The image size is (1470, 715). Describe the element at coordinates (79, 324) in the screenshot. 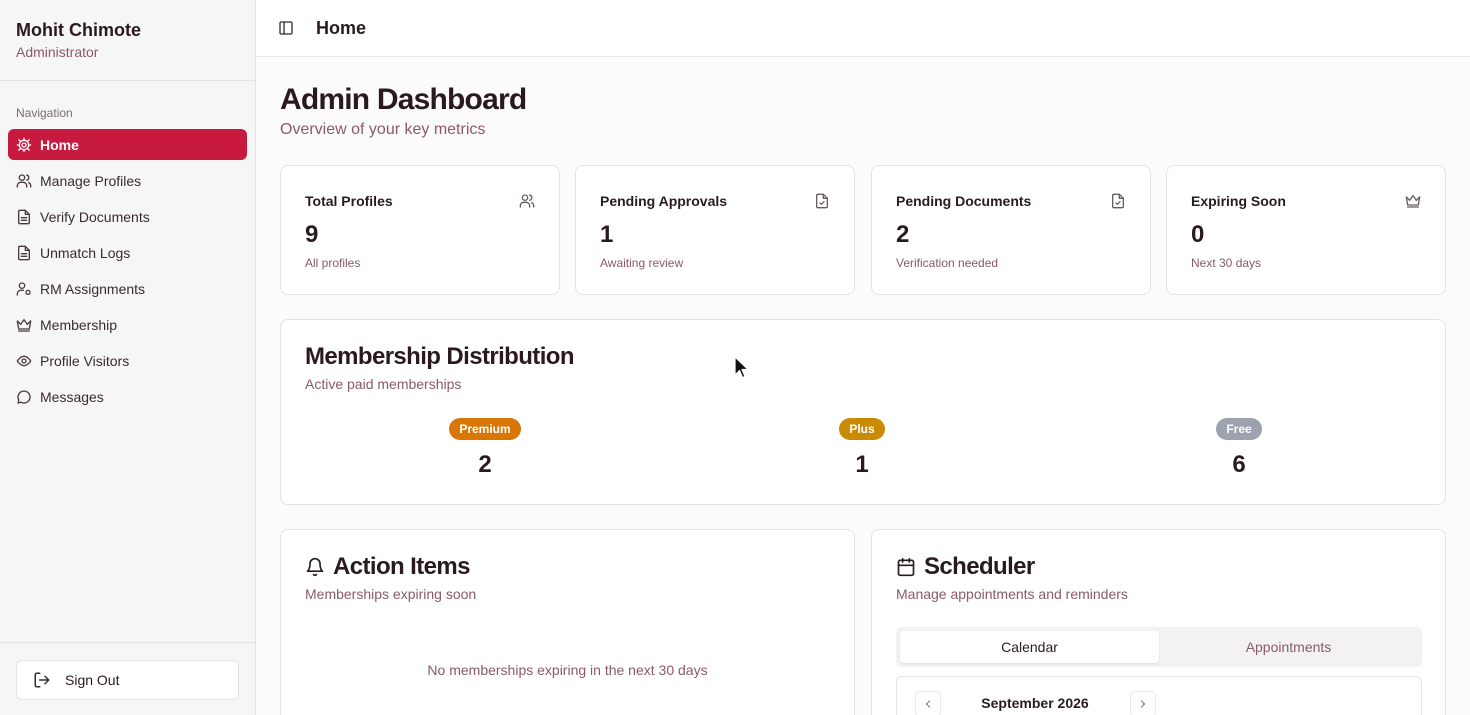

I see `sidebar-item-label: Membership` at that location.